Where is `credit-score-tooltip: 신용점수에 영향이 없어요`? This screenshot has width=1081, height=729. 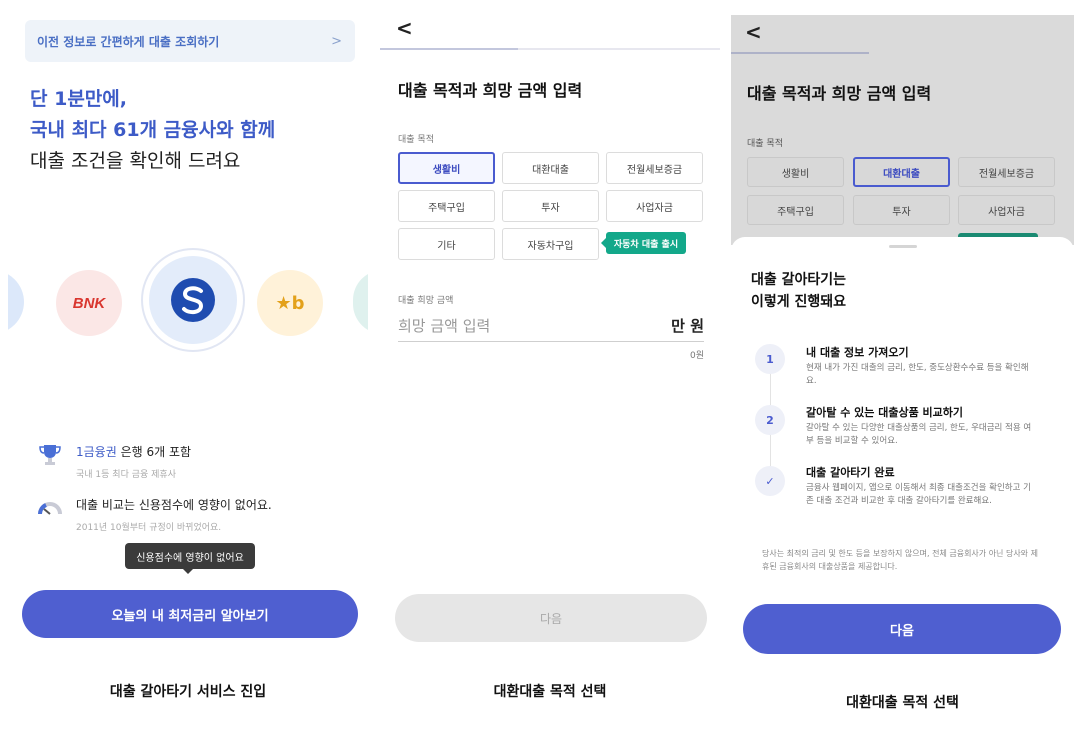
credit-score-tooltip: 신용점수에 영향이 없어요 is located at coordinates (190, 558).